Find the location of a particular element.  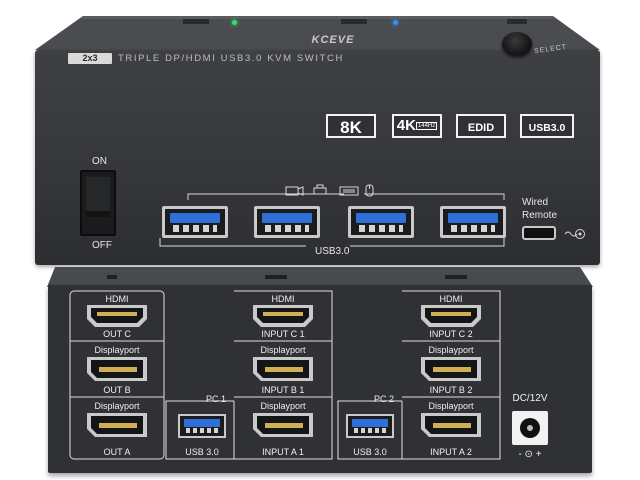

rear-usb-pc1-port is located at coordinates (202, 426).